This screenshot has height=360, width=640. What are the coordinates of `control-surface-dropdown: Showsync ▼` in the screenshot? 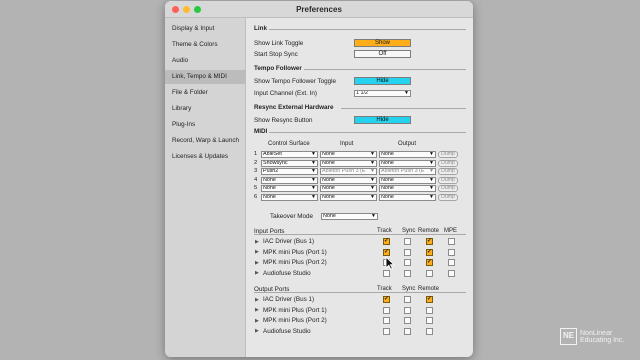 It's located at (289, 163).